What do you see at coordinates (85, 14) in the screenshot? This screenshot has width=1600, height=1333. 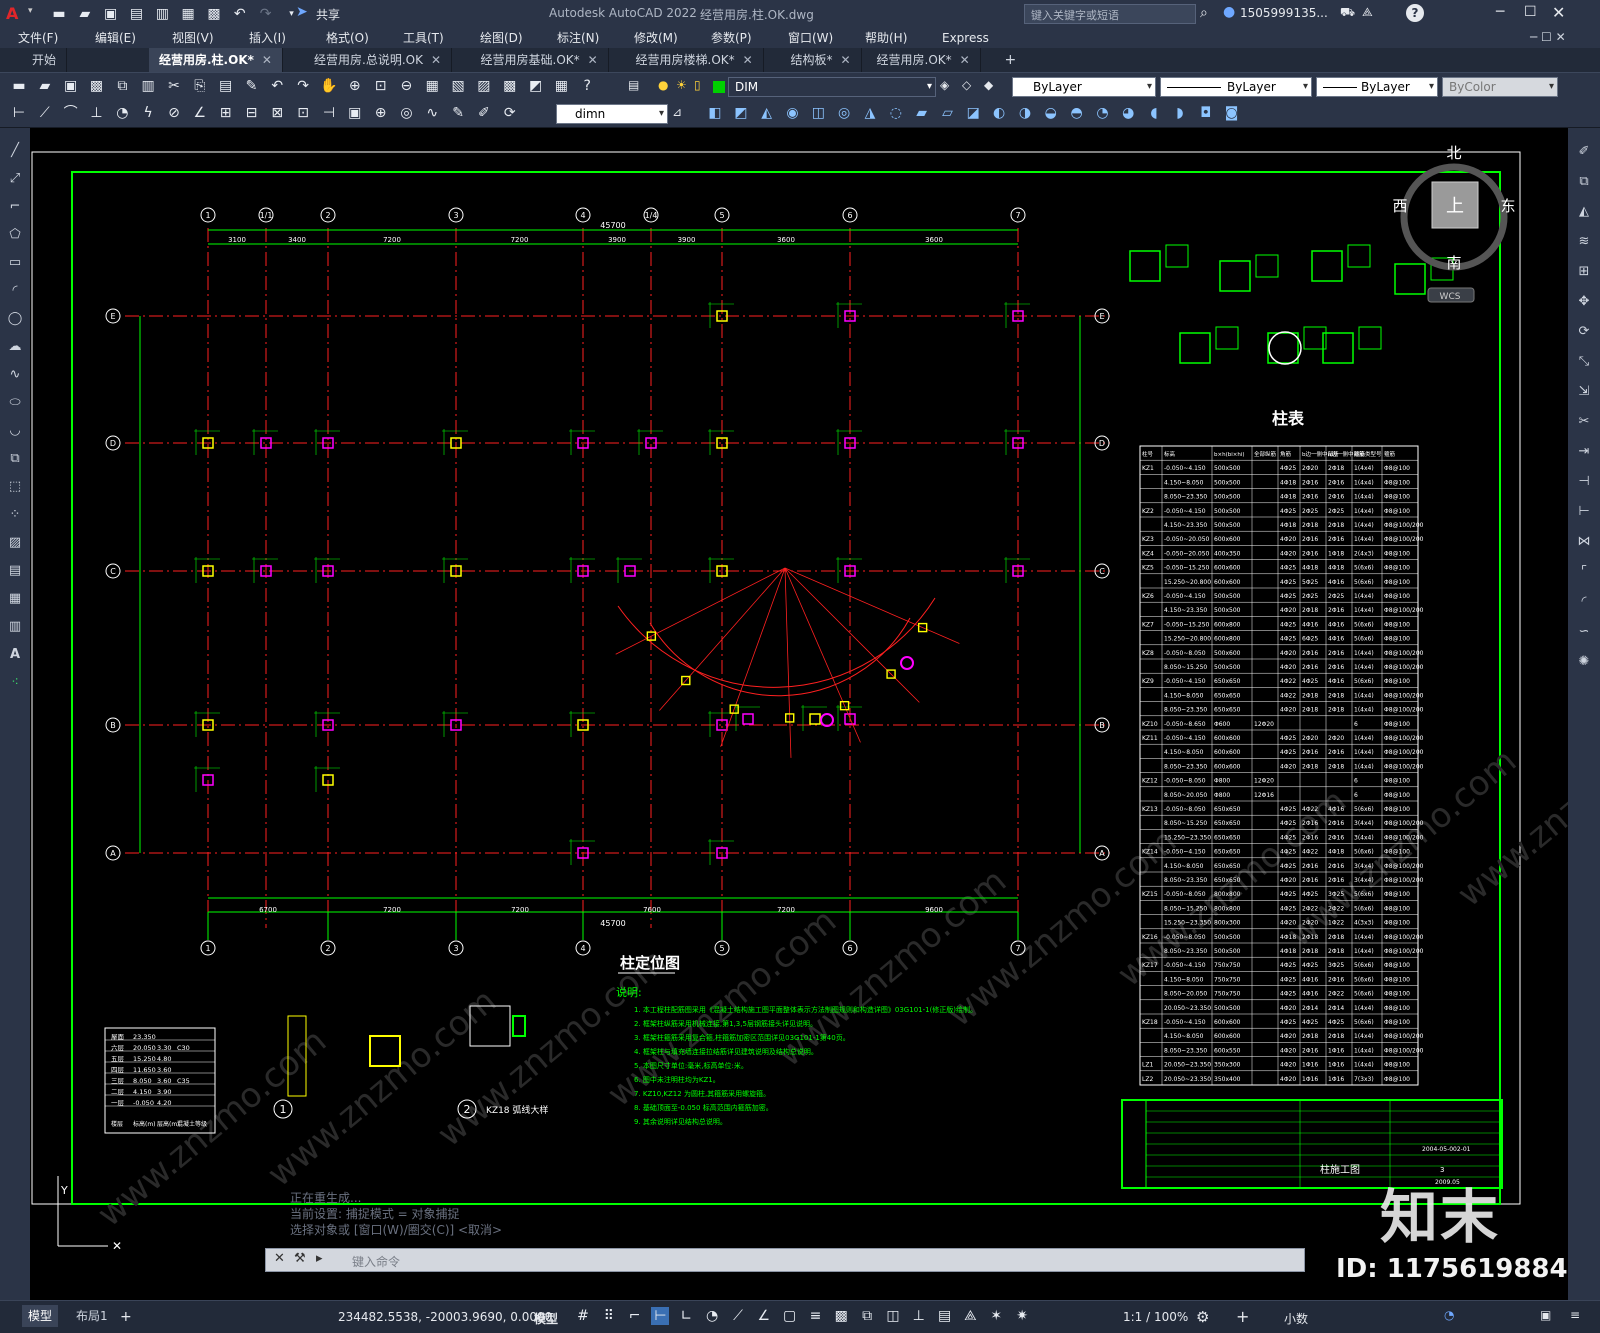 I see `open-file-icon: ▰` at bounding box center [85, 14].